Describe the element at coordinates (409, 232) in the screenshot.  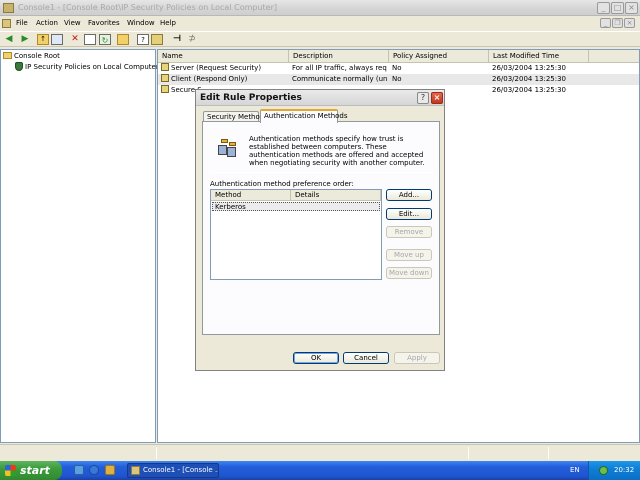
I see `remove-button: Remove` at that location.